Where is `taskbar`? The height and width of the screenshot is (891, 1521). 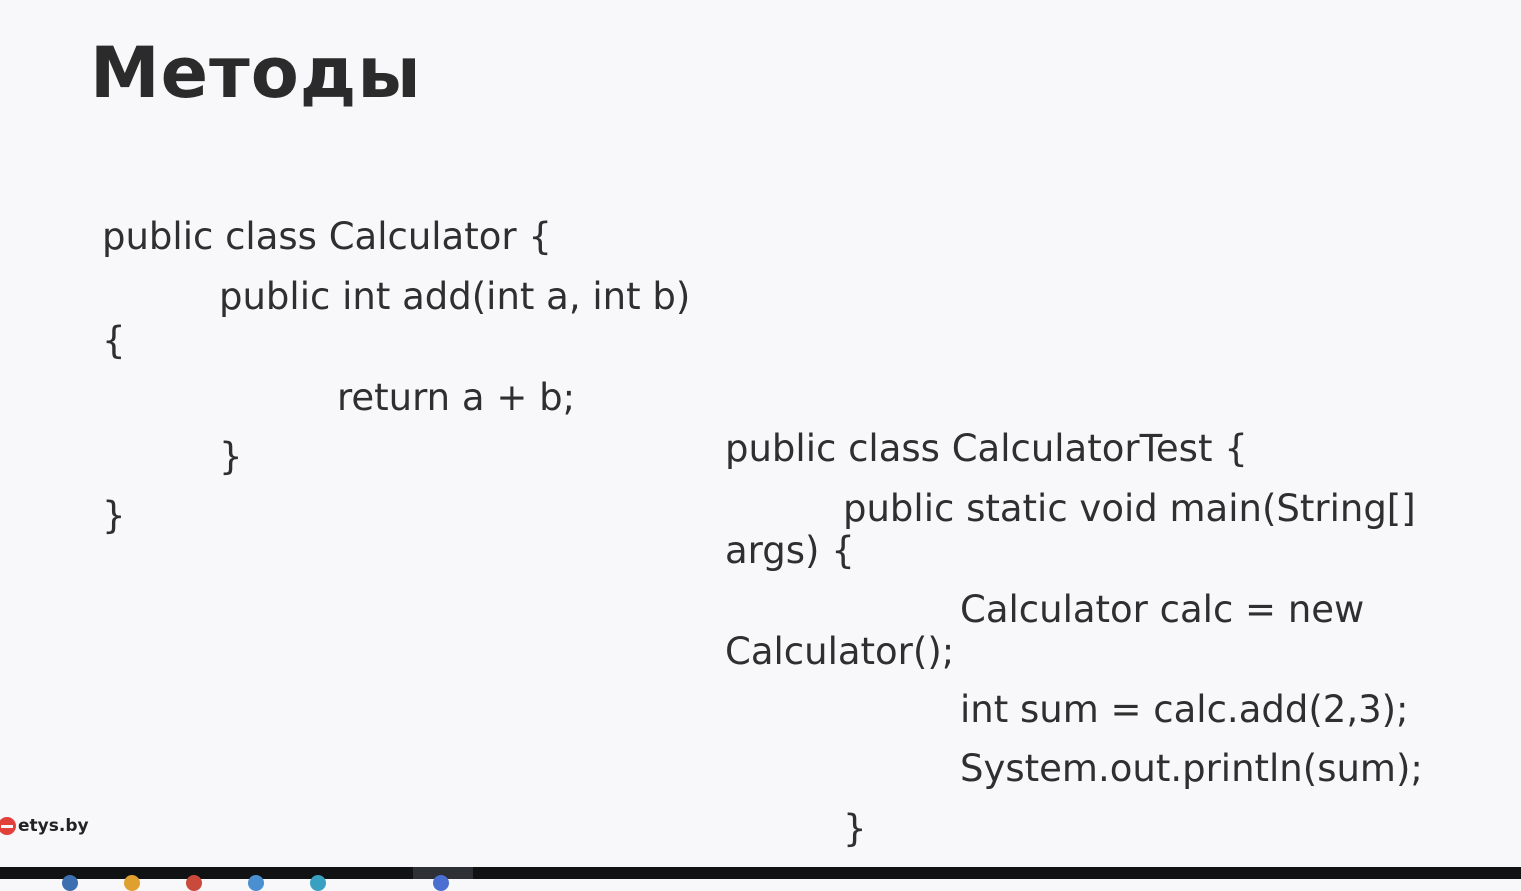 taskbar is located at coordinates (760, 879).